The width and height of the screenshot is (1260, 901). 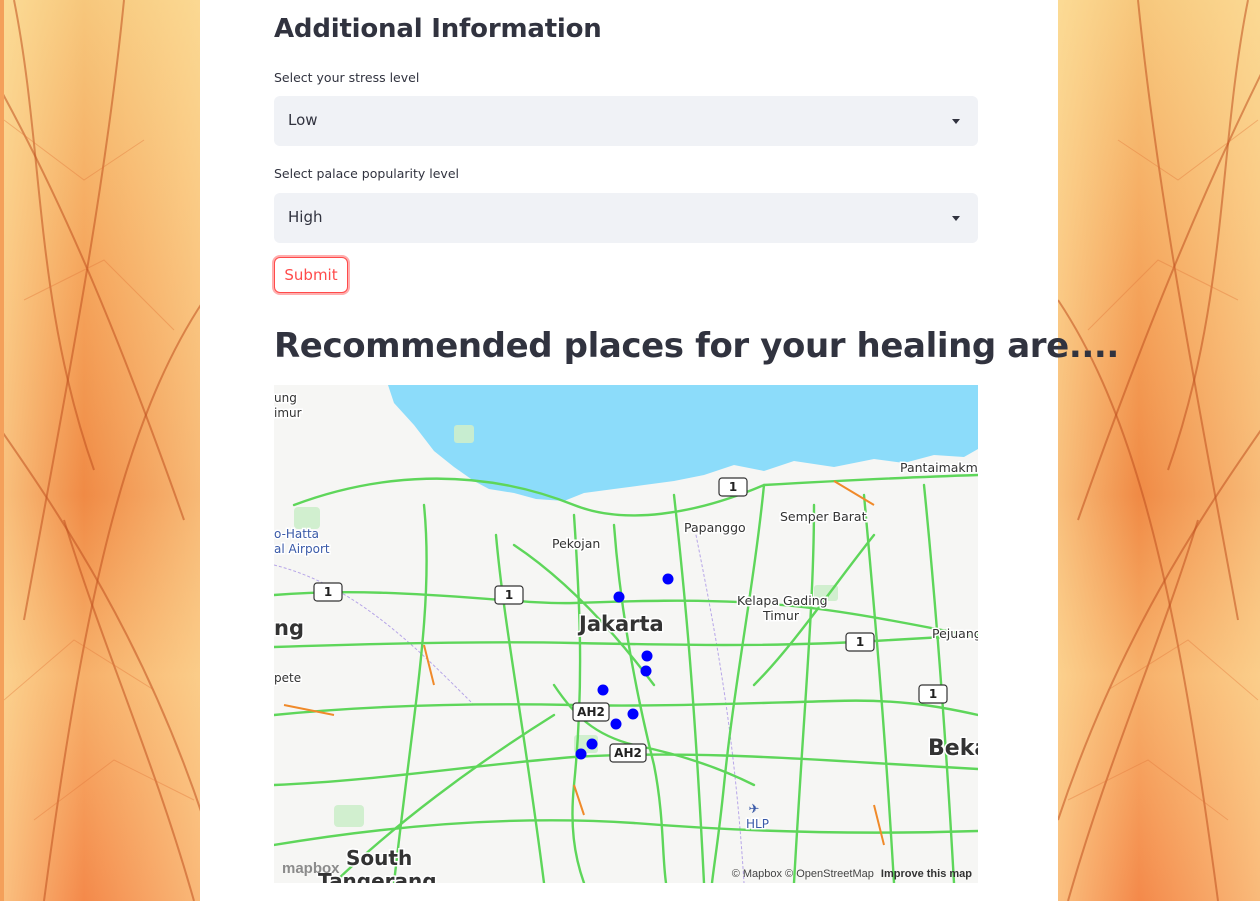 I want to click on label-bekasi: Beka, so click(x=953, y=748).